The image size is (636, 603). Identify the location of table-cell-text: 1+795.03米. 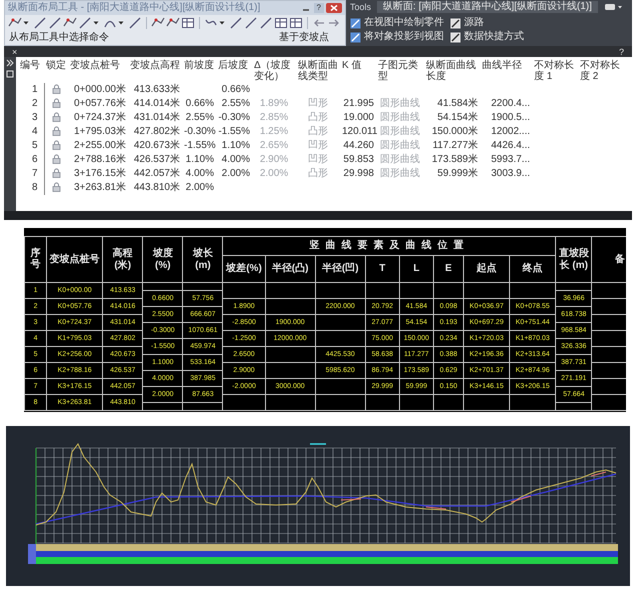
(100, 132).